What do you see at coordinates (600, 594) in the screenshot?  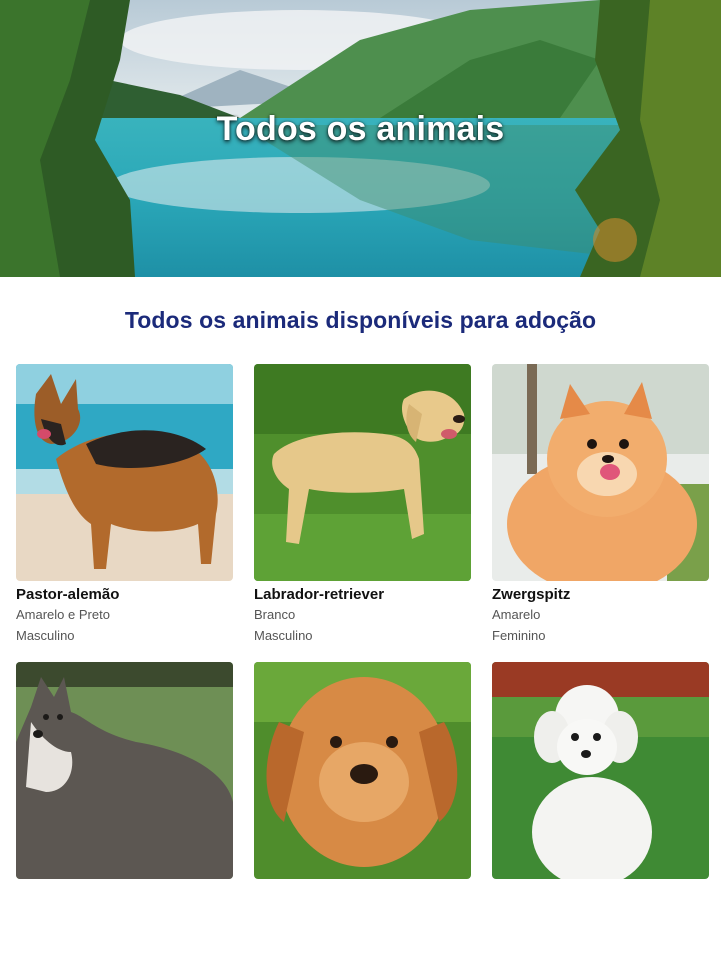 I see `animal-name: Zwergspitz` at bounding box center [600, 594].